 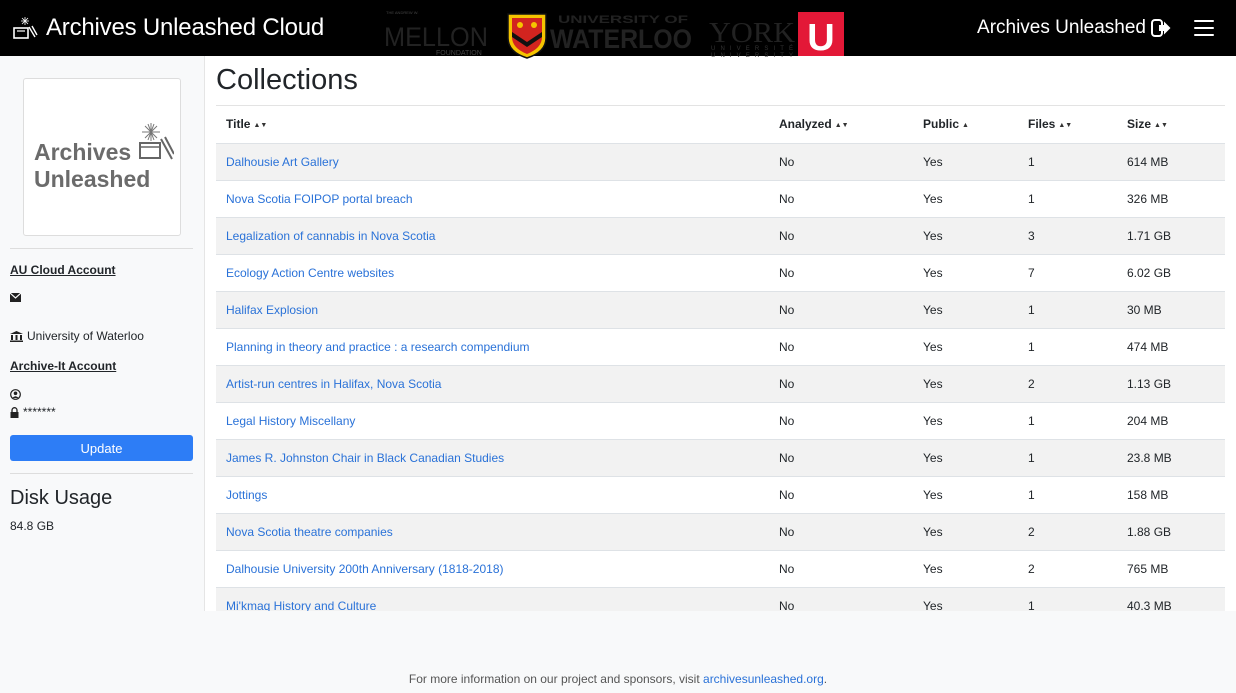 What do you see at coordinates (1171, 494) in the screenshot?
I see `size-cell: 158 MB` at bounding box center [1171, 494].